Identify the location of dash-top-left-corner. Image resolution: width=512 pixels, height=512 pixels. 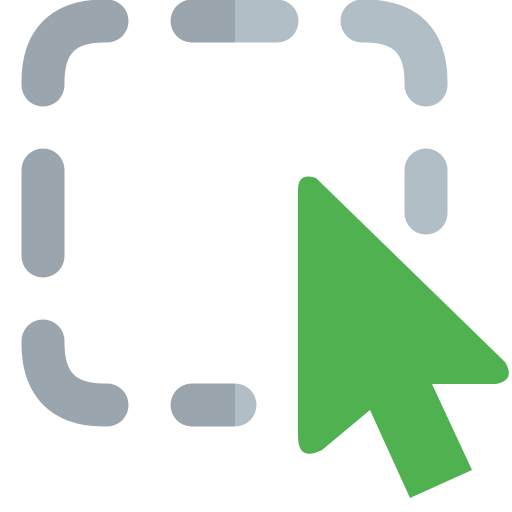
(75, 53).